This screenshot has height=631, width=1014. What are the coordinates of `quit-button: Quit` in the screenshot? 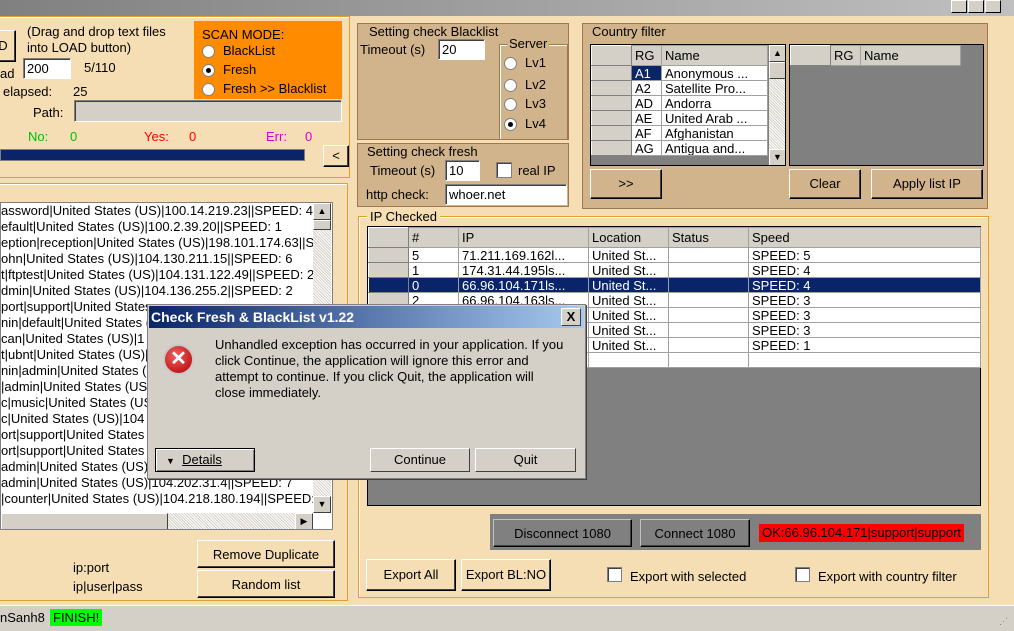 It's located at (525, 460).